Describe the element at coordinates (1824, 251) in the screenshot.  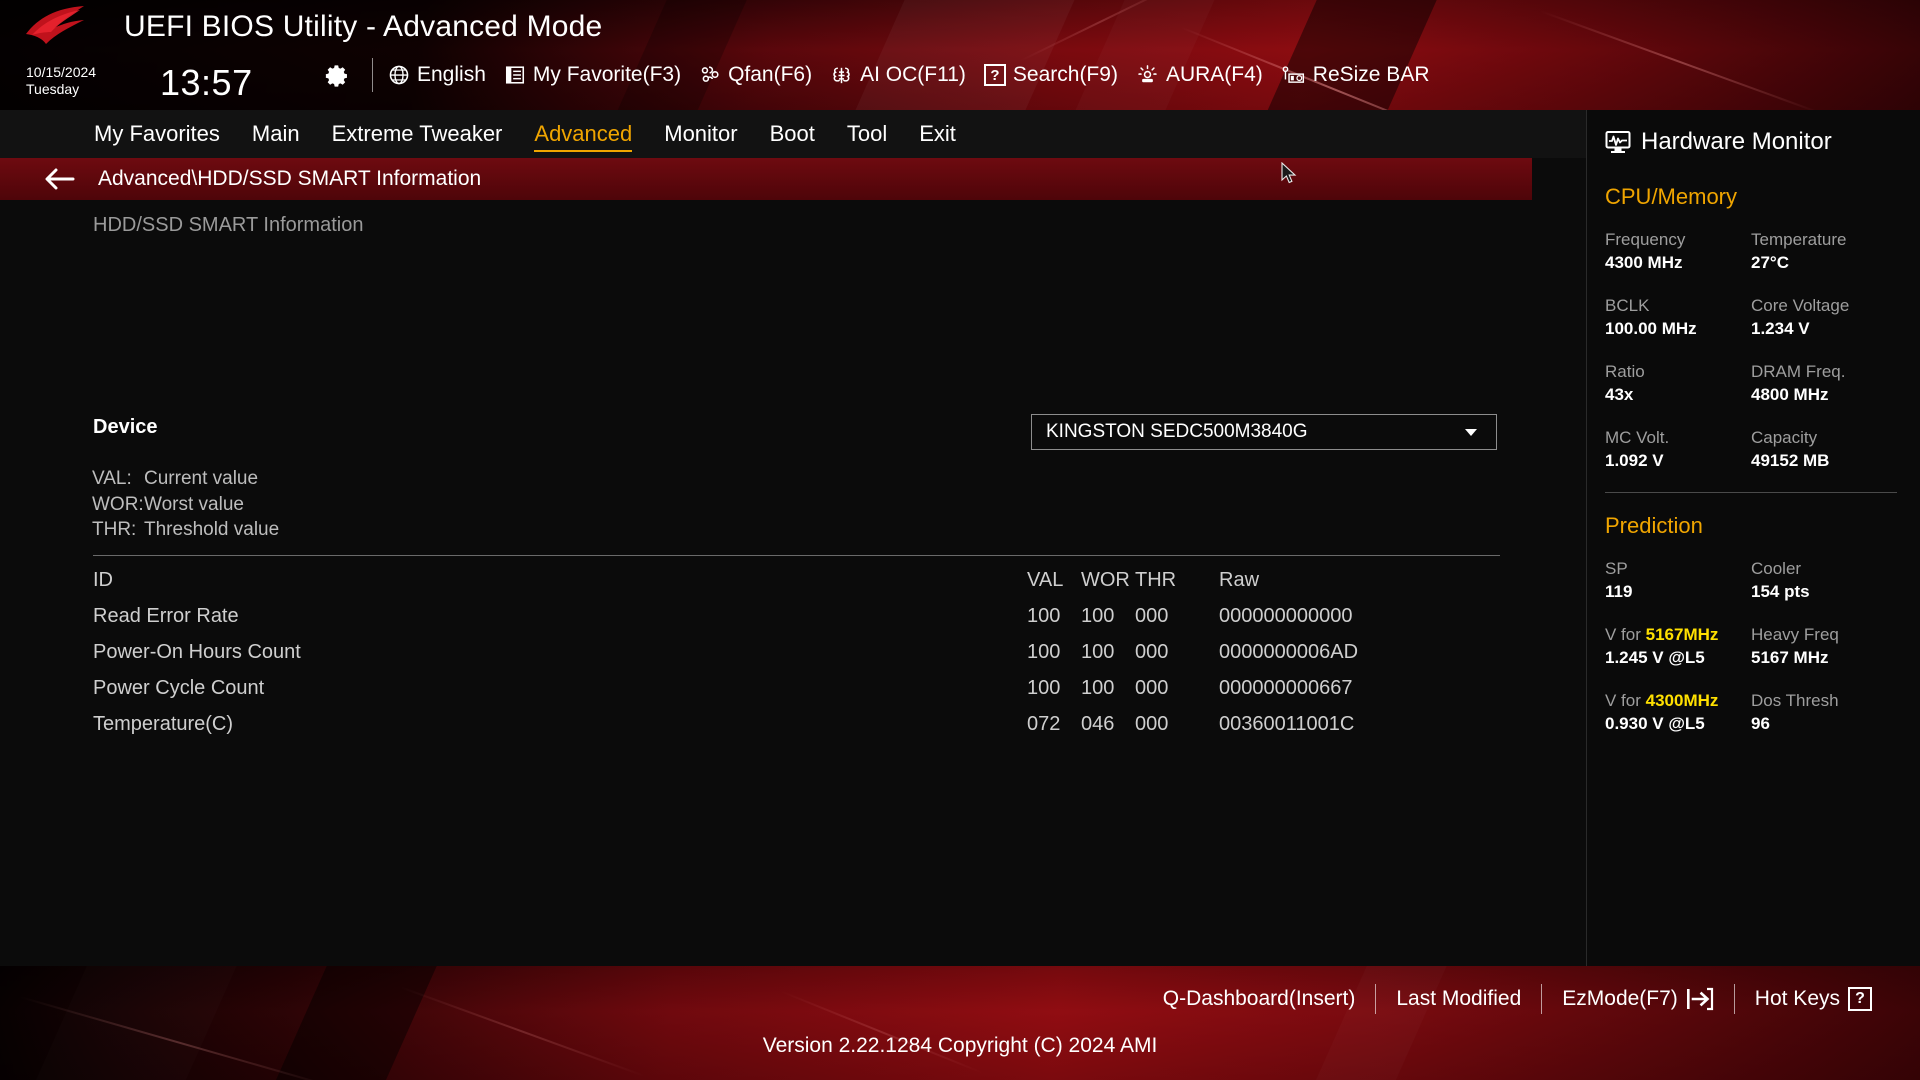
I see `sidebar-stat: Temperature 27°C` at that location.